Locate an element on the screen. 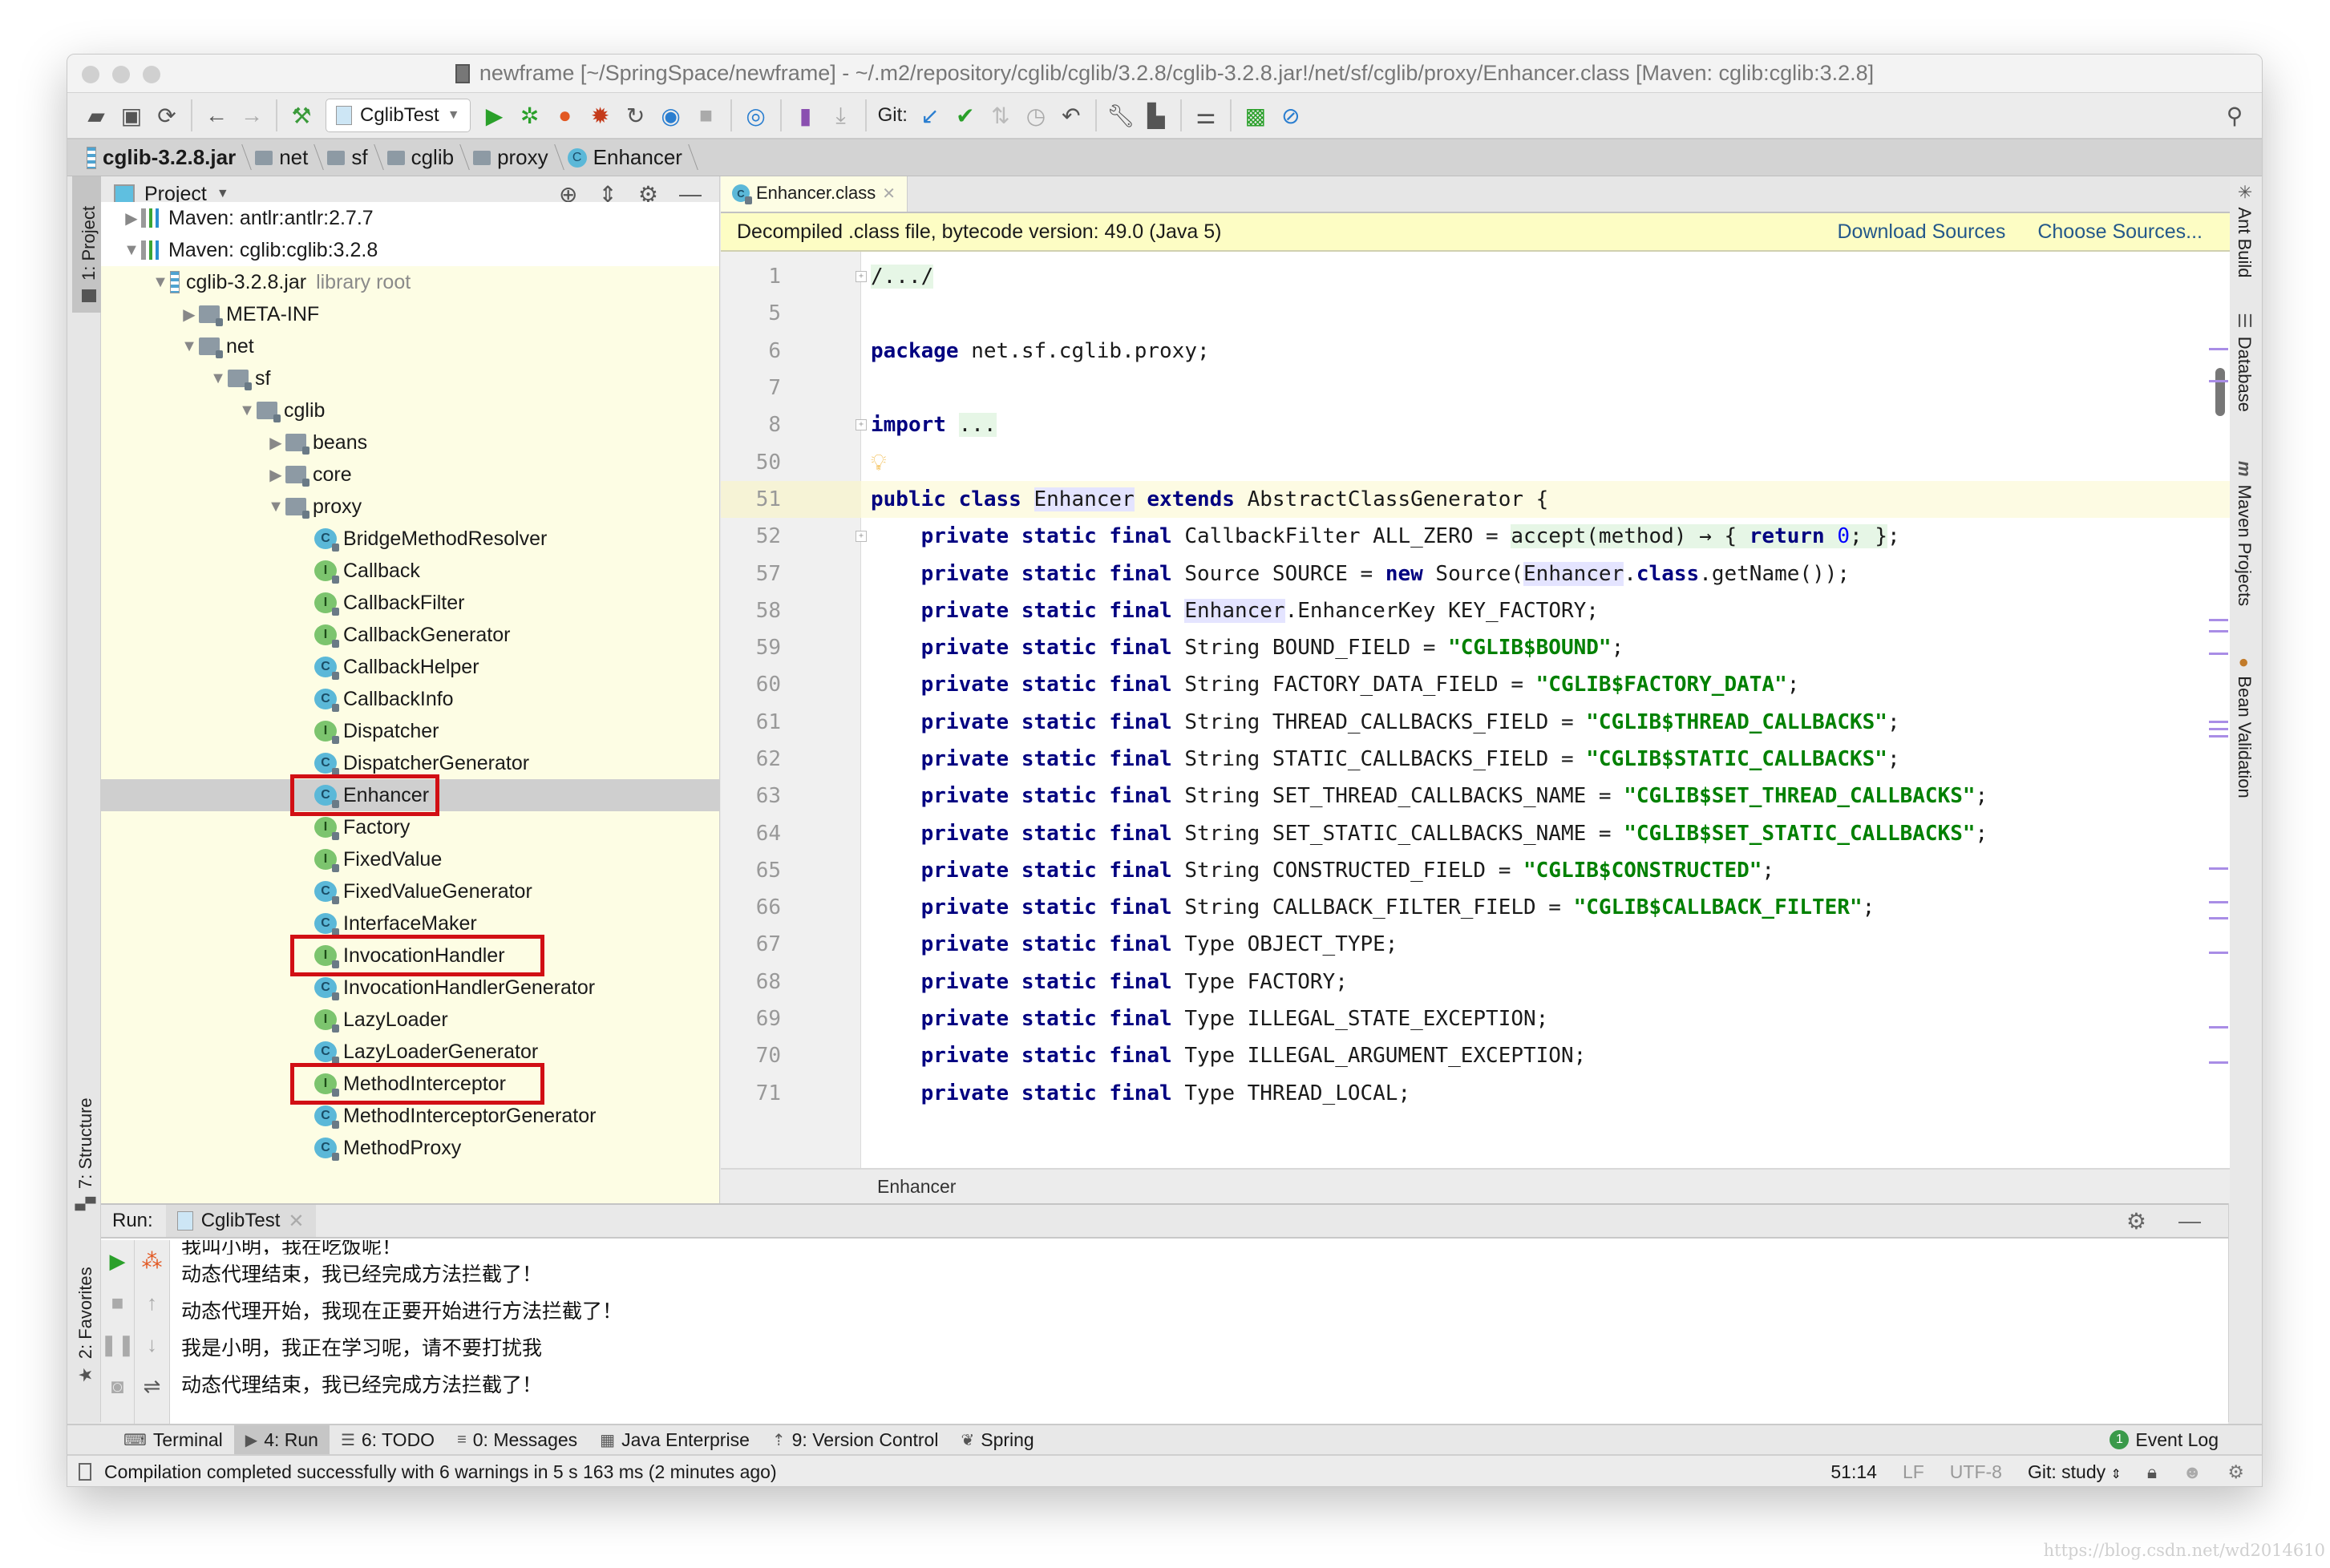 The height and width of the screenshot is (1568, 2330). tree-item: C InvocationHandlerGenerator is located at coordinates (410, 988).